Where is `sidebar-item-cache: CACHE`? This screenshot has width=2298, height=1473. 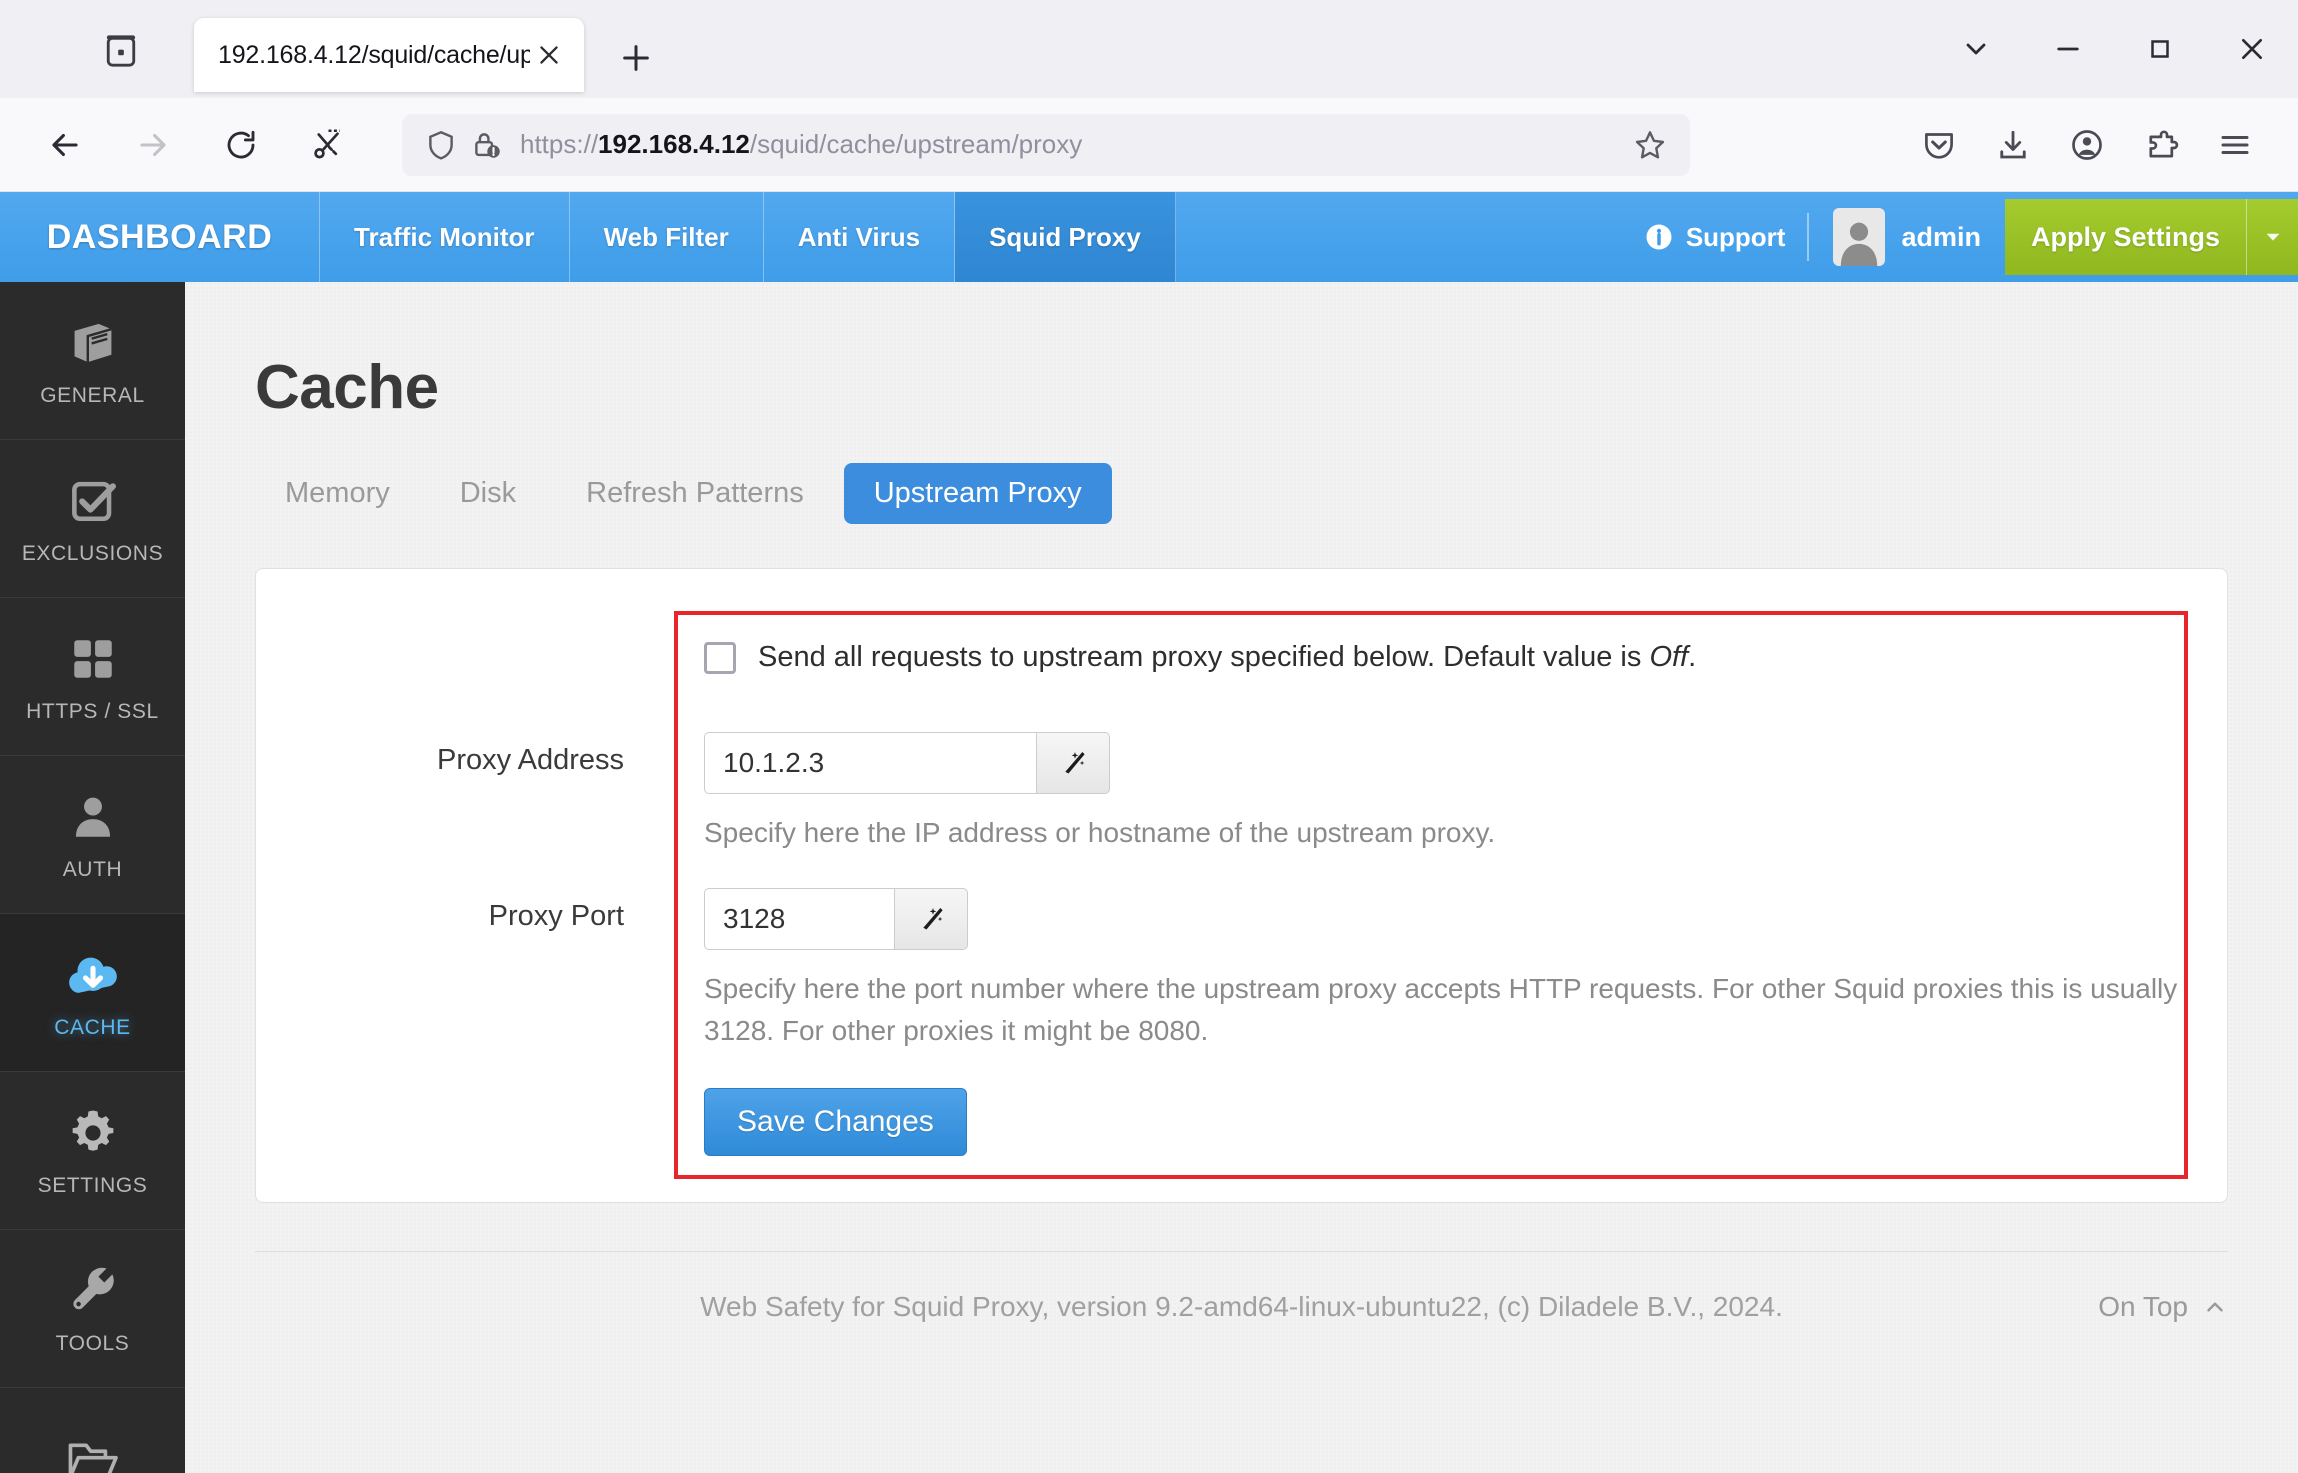
sidebar-item-cache: CACHE is located at coordinates (92, 993).